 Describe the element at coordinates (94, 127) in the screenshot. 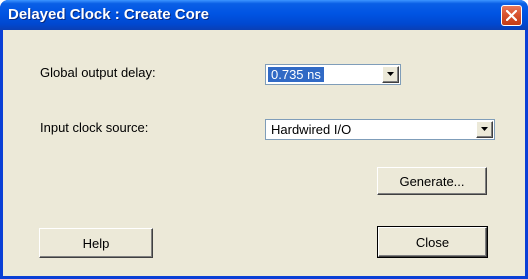

I see `clock-source-label: Input clock source:` at that location.